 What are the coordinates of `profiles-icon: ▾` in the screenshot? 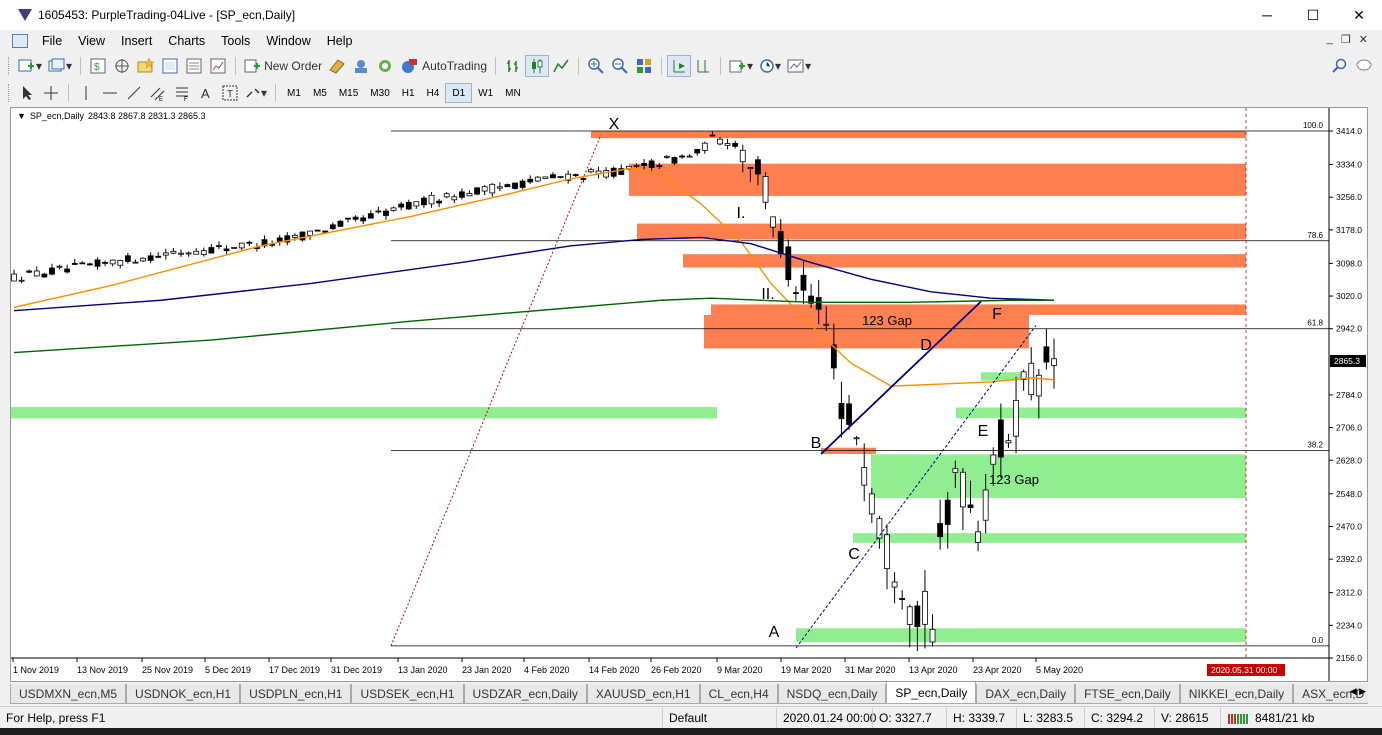 It's located at (60, 66).